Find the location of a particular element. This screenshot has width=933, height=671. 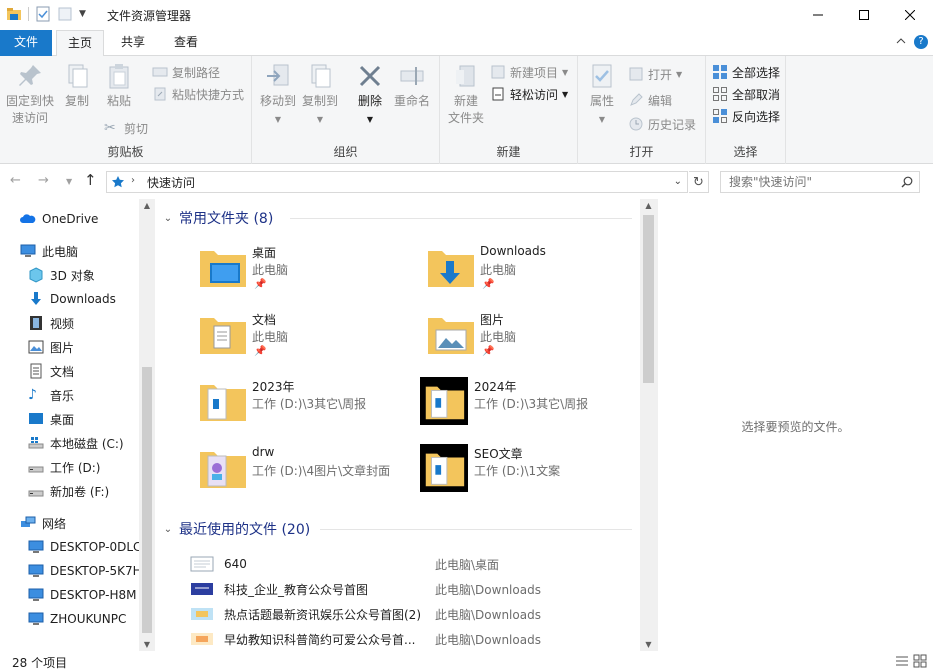

folder-tile-downloads: Downloads 此电脑 📌 is located at coordinates (536, 273).